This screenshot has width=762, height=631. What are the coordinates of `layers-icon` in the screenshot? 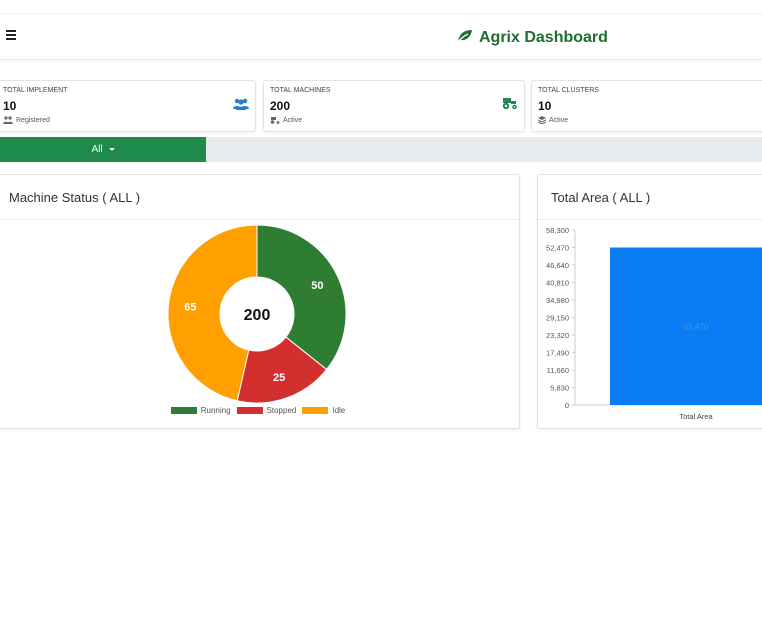 It's located at (542, 120).